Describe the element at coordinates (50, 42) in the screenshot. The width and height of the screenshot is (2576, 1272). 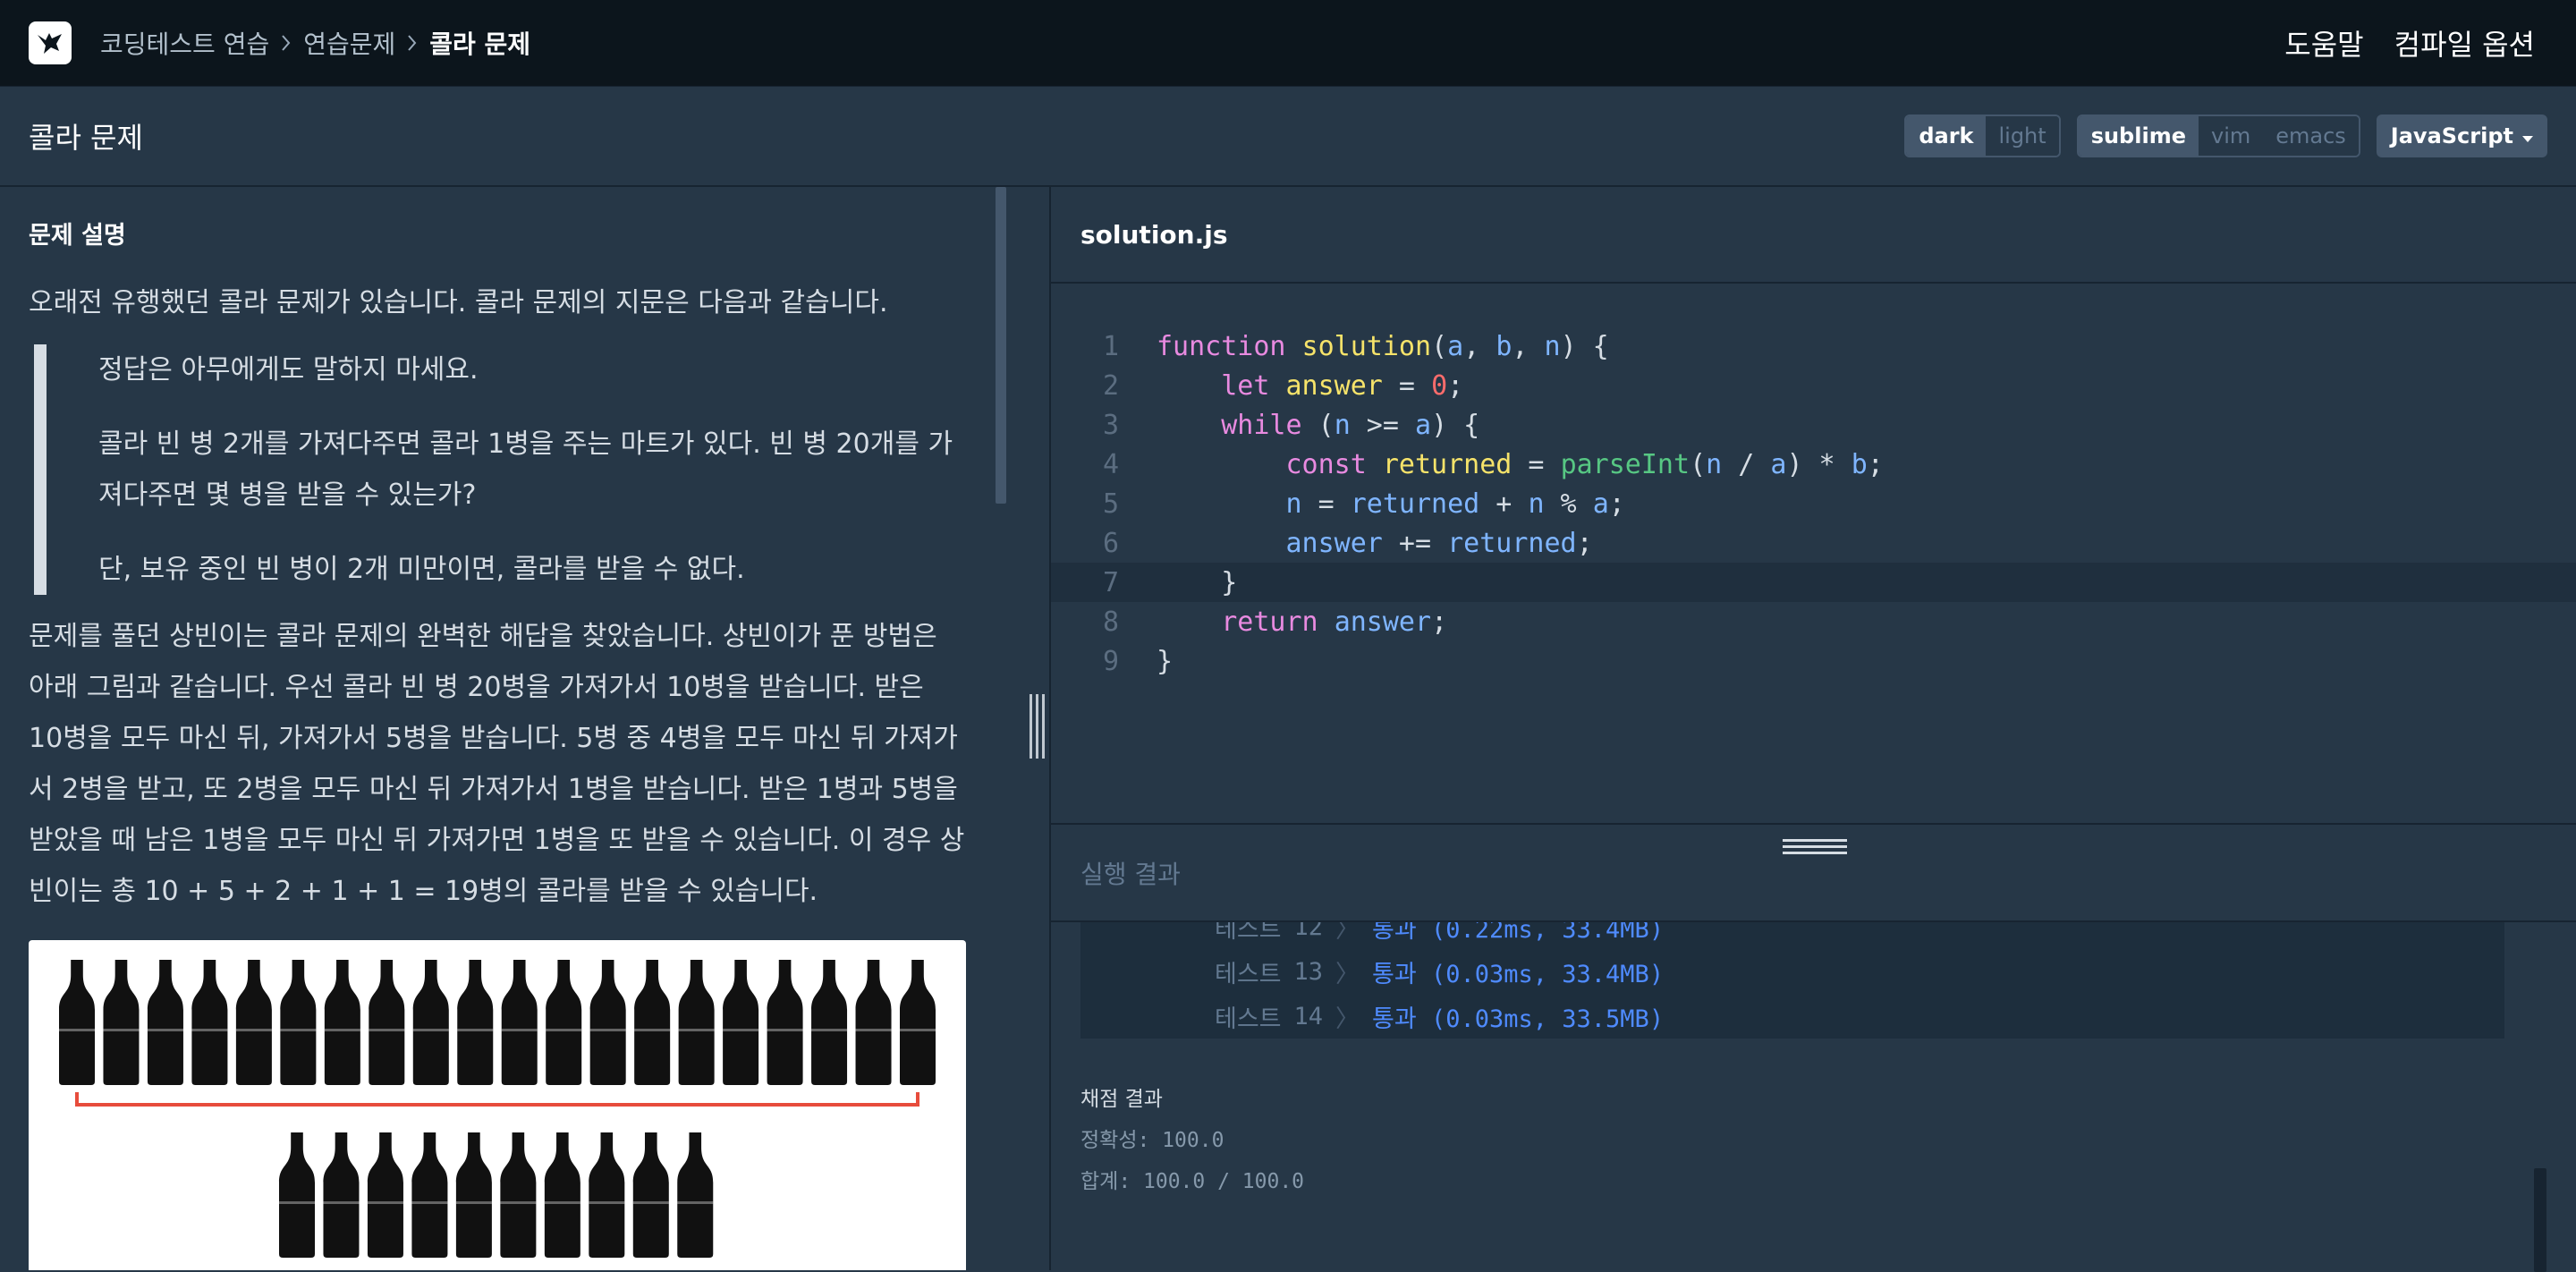
I see `programmers-logo-icon` at that location.